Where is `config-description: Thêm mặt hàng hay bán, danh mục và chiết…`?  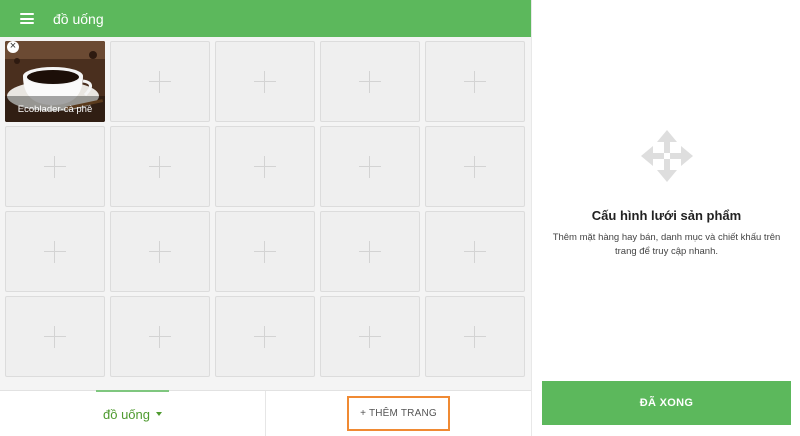
config-description: Thêm mặt hàng hay bán, danh mục và chiết… is located at coordinates (666, 244).